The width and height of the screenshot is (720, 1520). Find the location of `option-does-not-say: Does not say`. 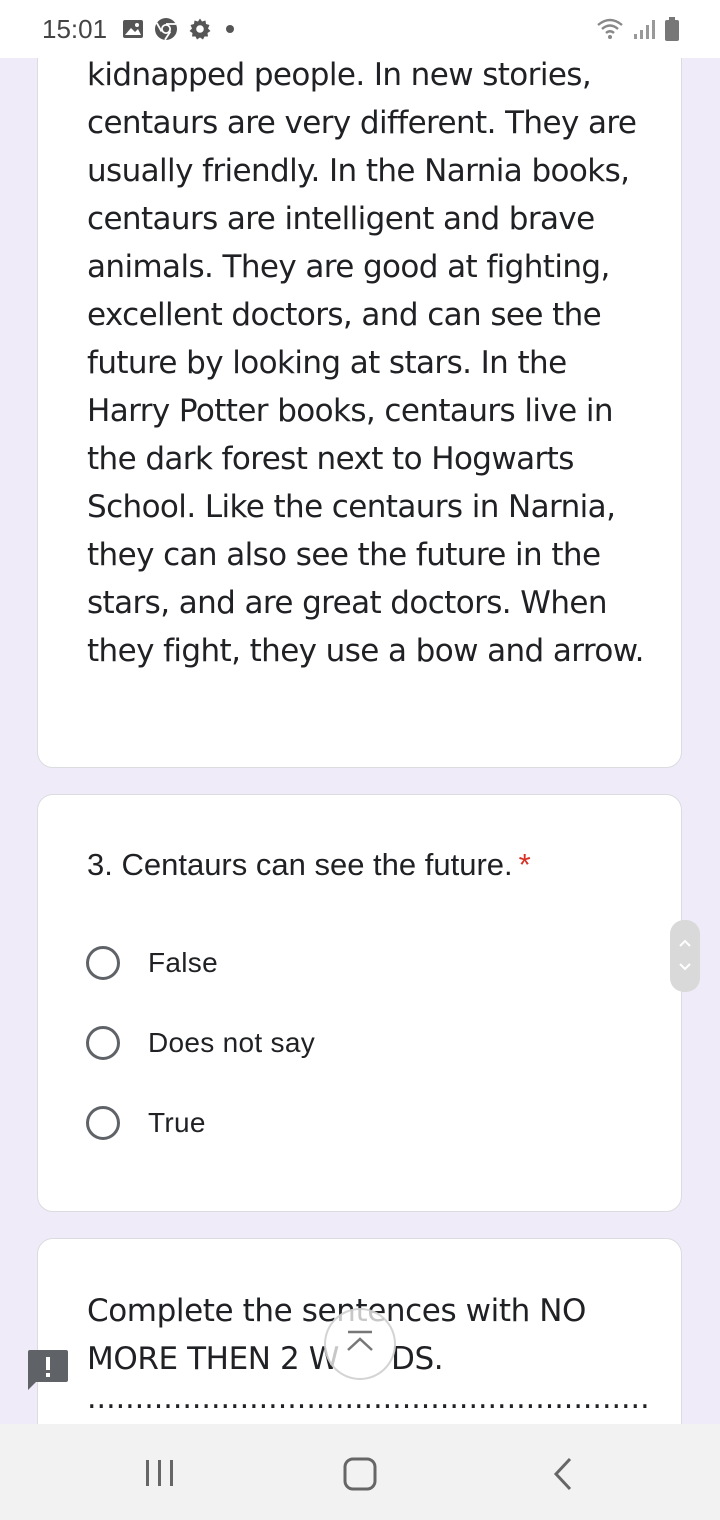

option-does-not-say: Does not say is located at coordinates (200, 1043).